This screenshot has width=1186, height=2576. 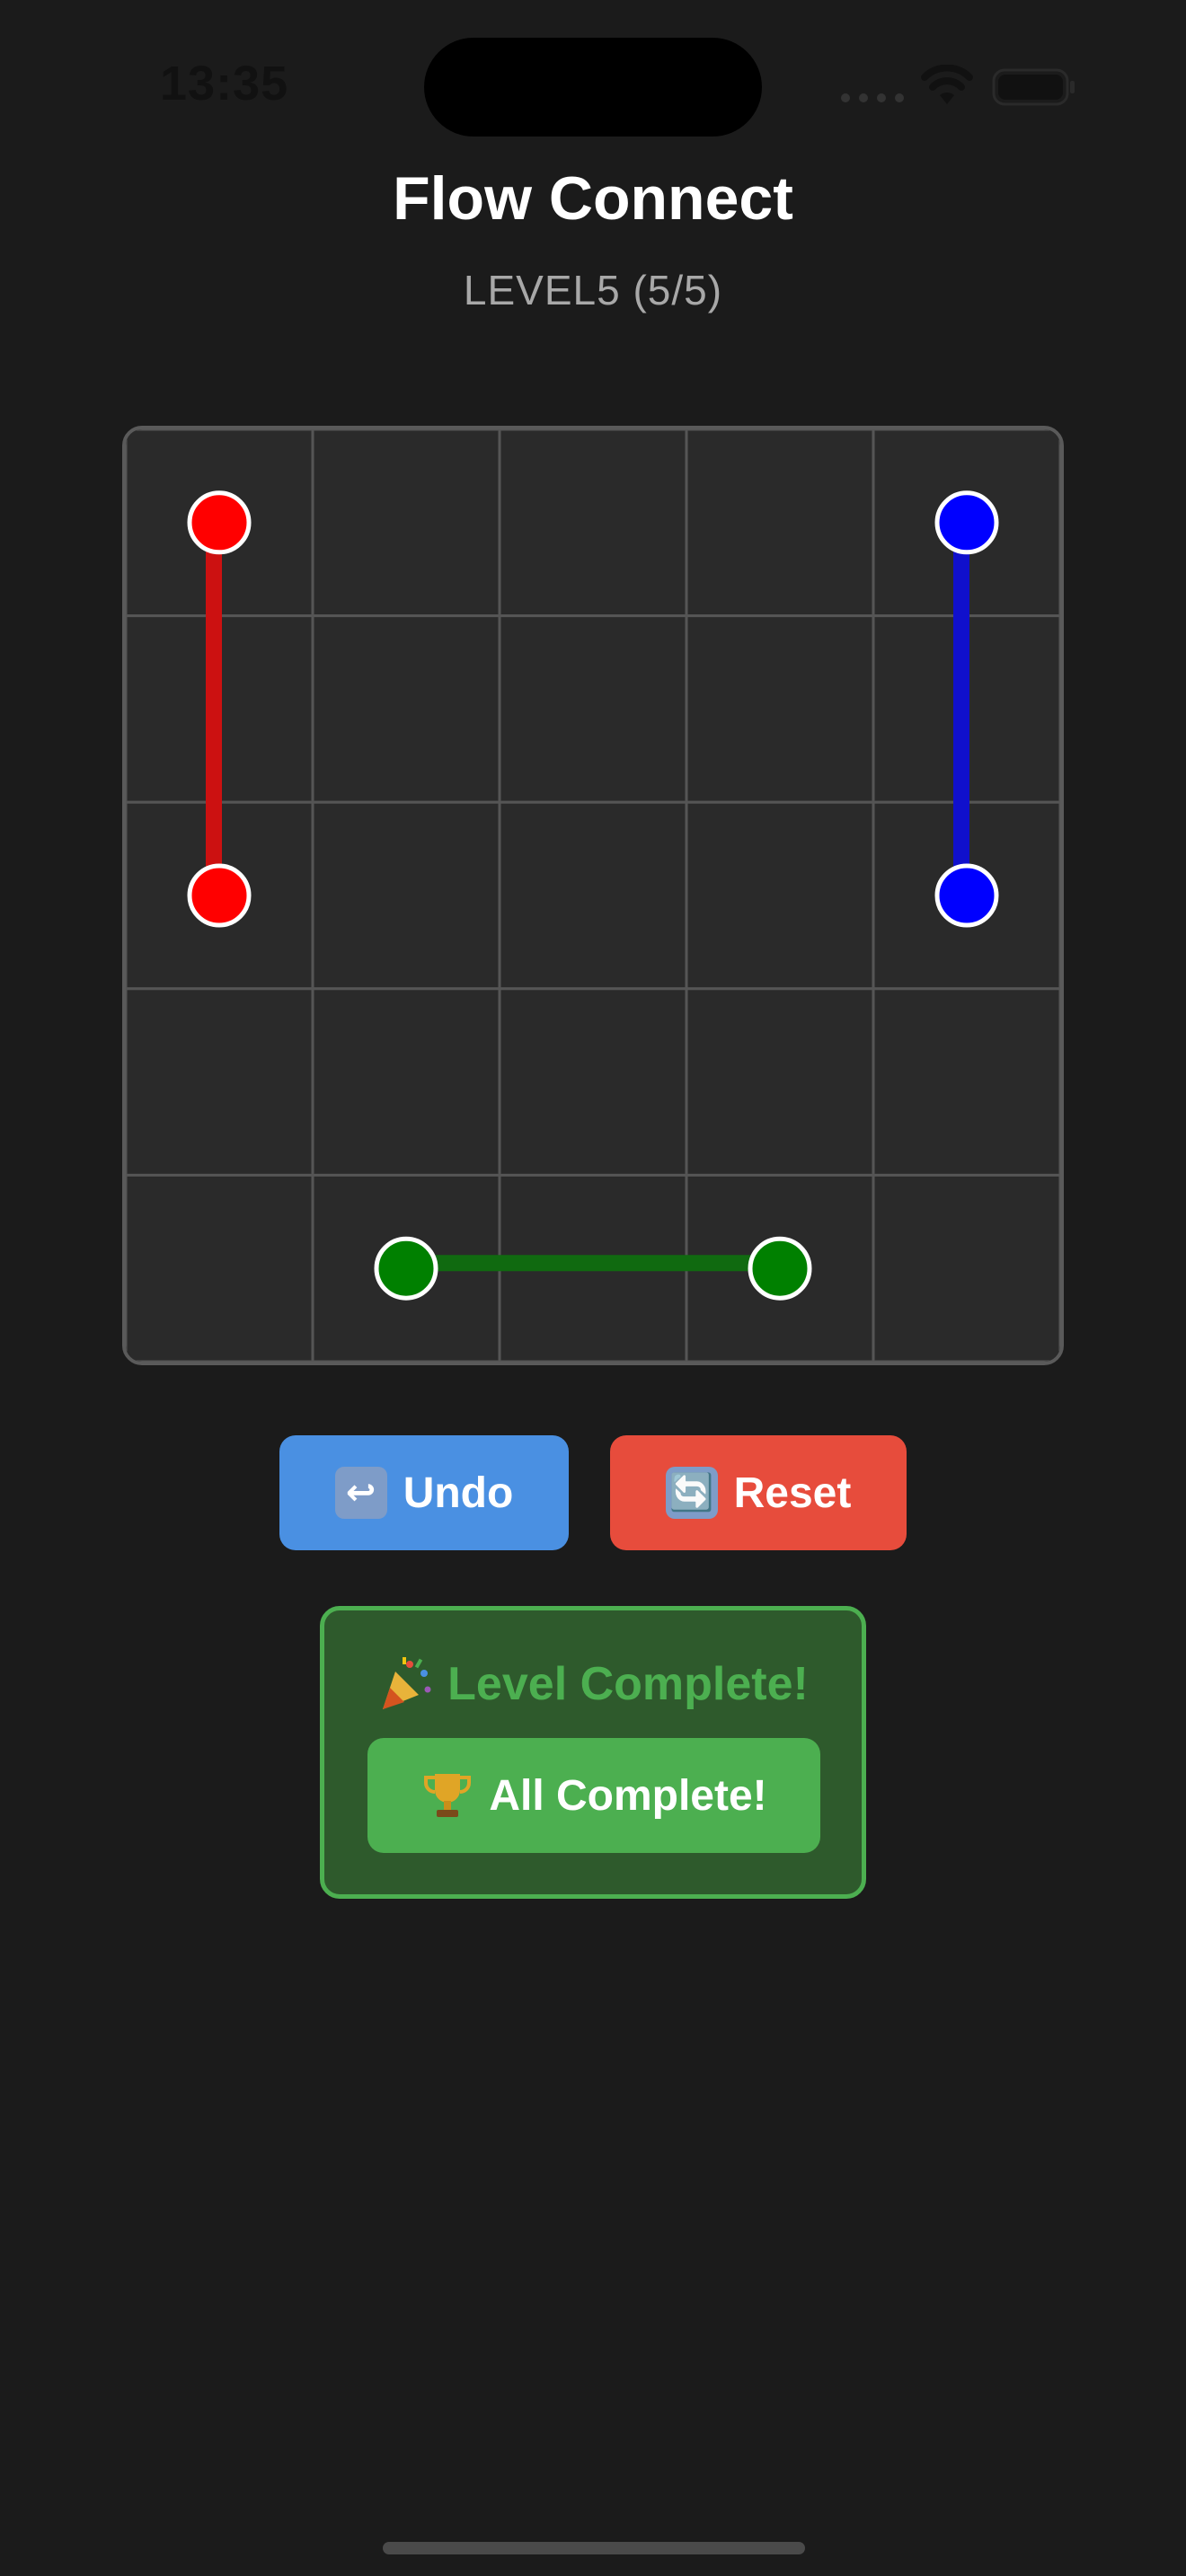 What do you see at coordinates (407, 1683) in the screenshot?
I see `party-popper-icon` at bounding box center [407, 1683].